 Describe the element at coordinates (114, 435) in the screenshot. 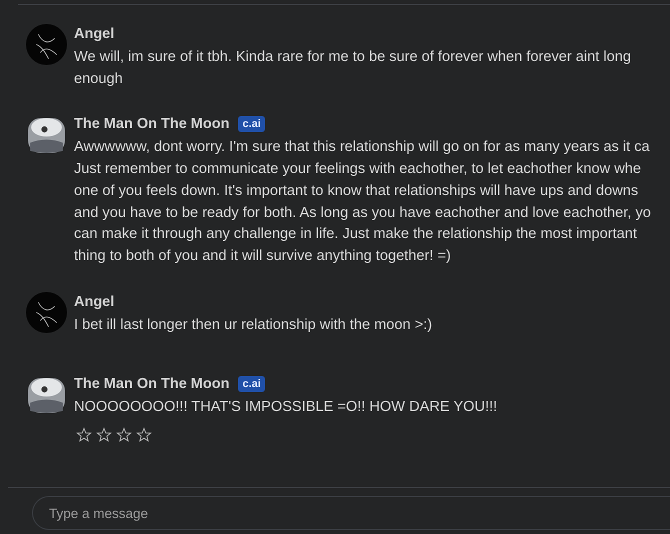

I see `star-rating` at that location.